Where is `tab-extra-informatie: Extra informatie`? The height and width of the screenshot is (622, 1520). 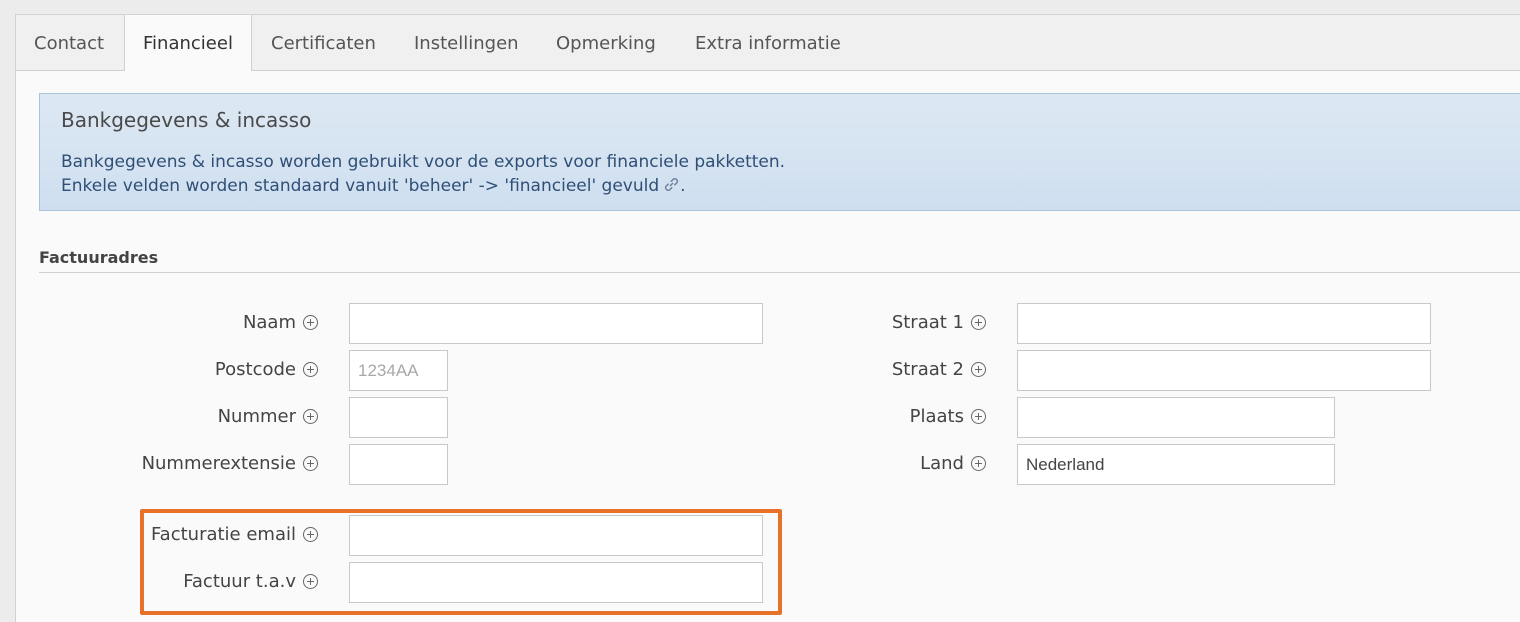
tab-extra-informatie: Extra informatie is located at coordinates (768, 42).